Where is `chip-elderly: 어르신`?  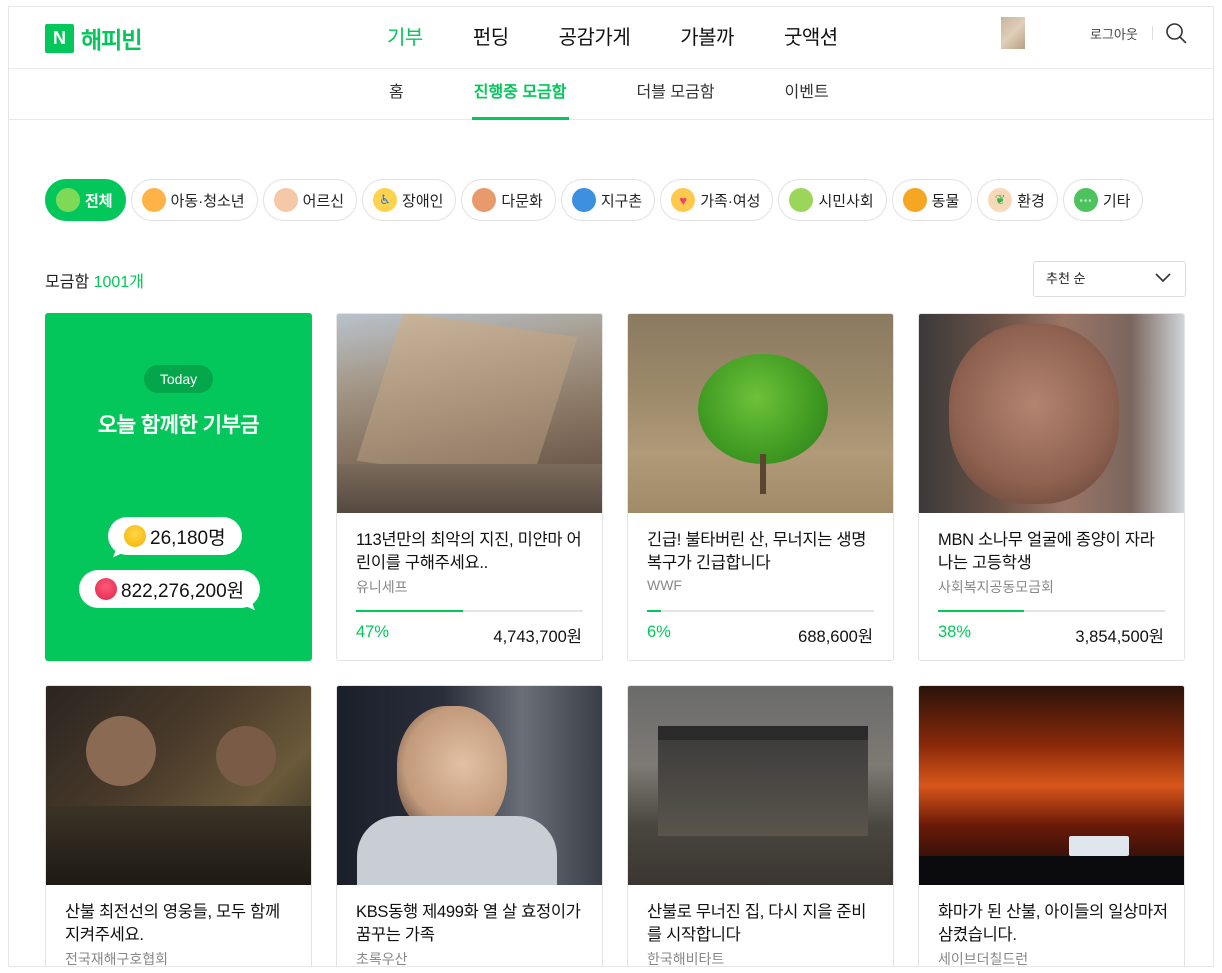
chip-elderly: 어르신 is located at coordinates (310, 200).